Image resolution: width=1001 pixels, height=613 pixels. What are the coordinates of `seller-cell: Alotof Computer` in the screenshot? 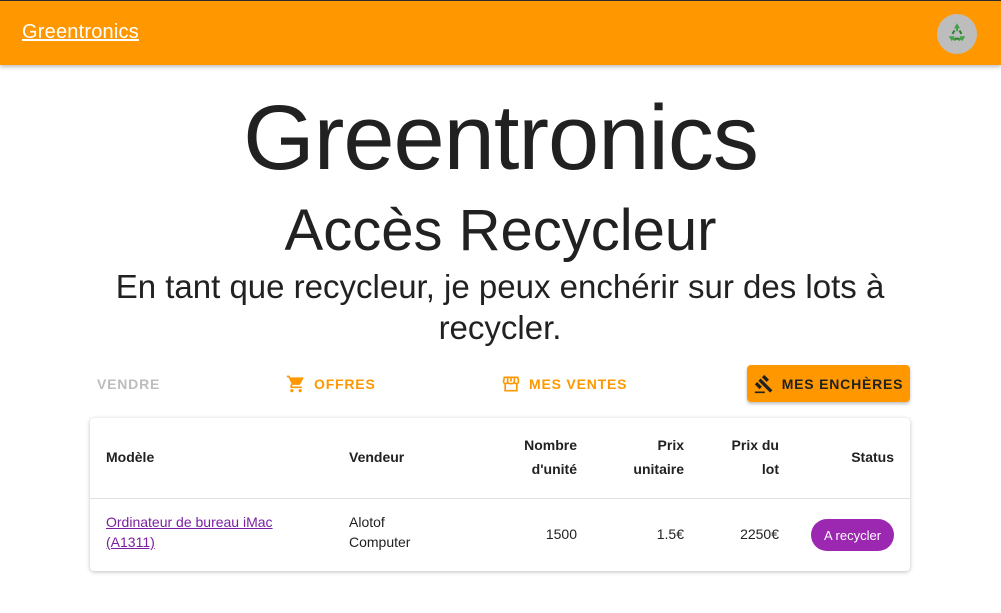 It's located at (380, 532).